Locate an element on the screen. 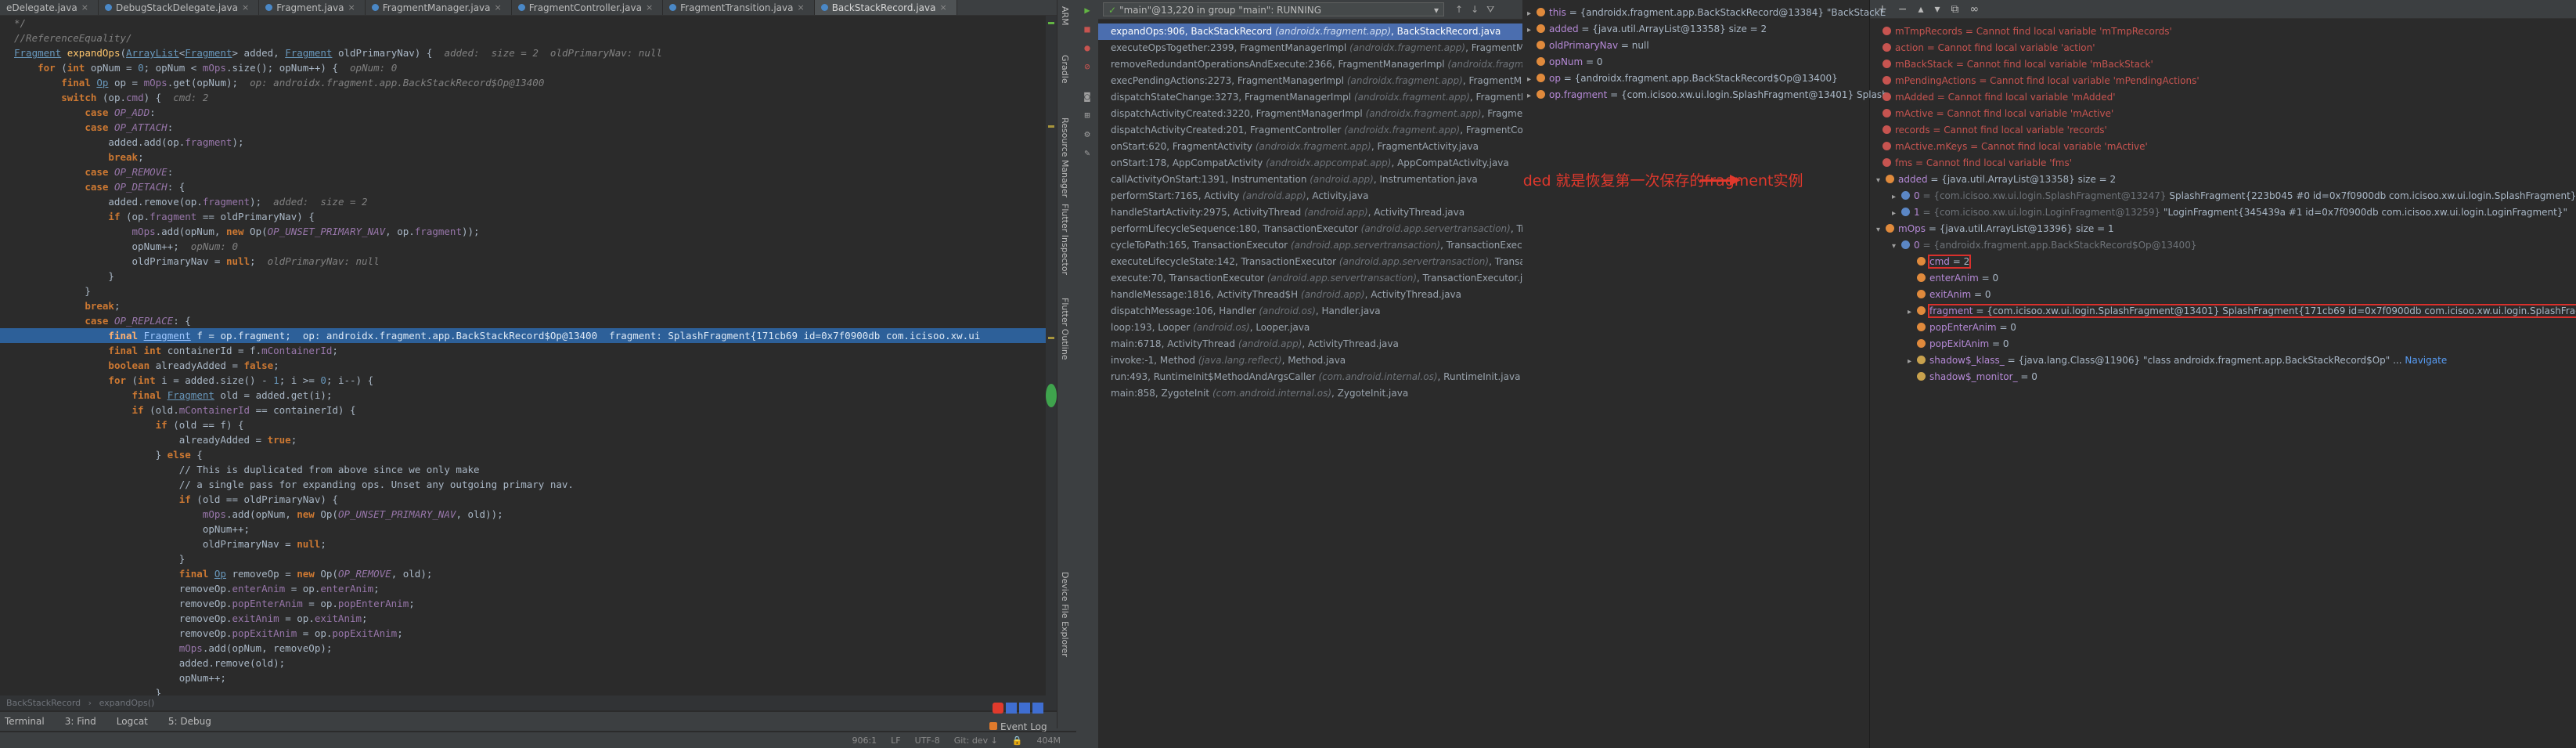 The width and height of the screenshot is (2576, 748). code-line: if (op.fragment == oldPrimaryNav) { is located at coordinates (528, 217).